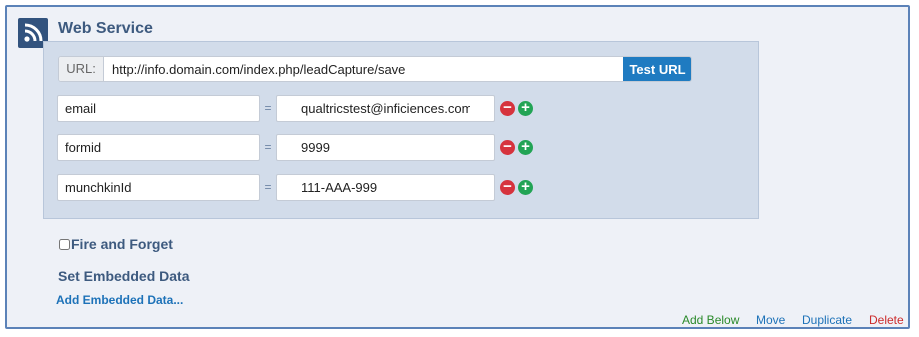 Image resolution: width=919 pixels, height=337 pixels. I want to click on param-row-email: = − +, so click(297, 108).